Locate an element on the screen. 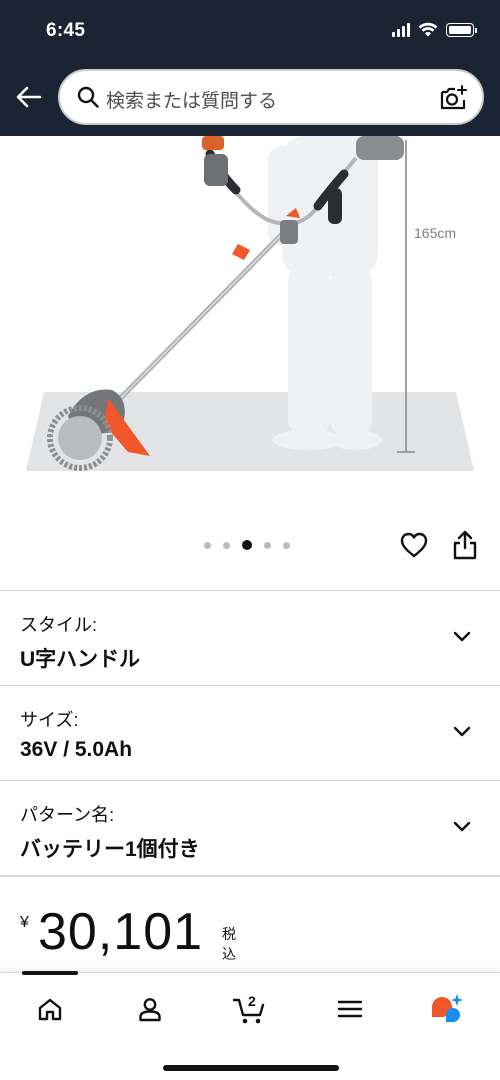 The image size is (500, 1080). bottom-nav: 2 is located at coordinates (250, 1025).